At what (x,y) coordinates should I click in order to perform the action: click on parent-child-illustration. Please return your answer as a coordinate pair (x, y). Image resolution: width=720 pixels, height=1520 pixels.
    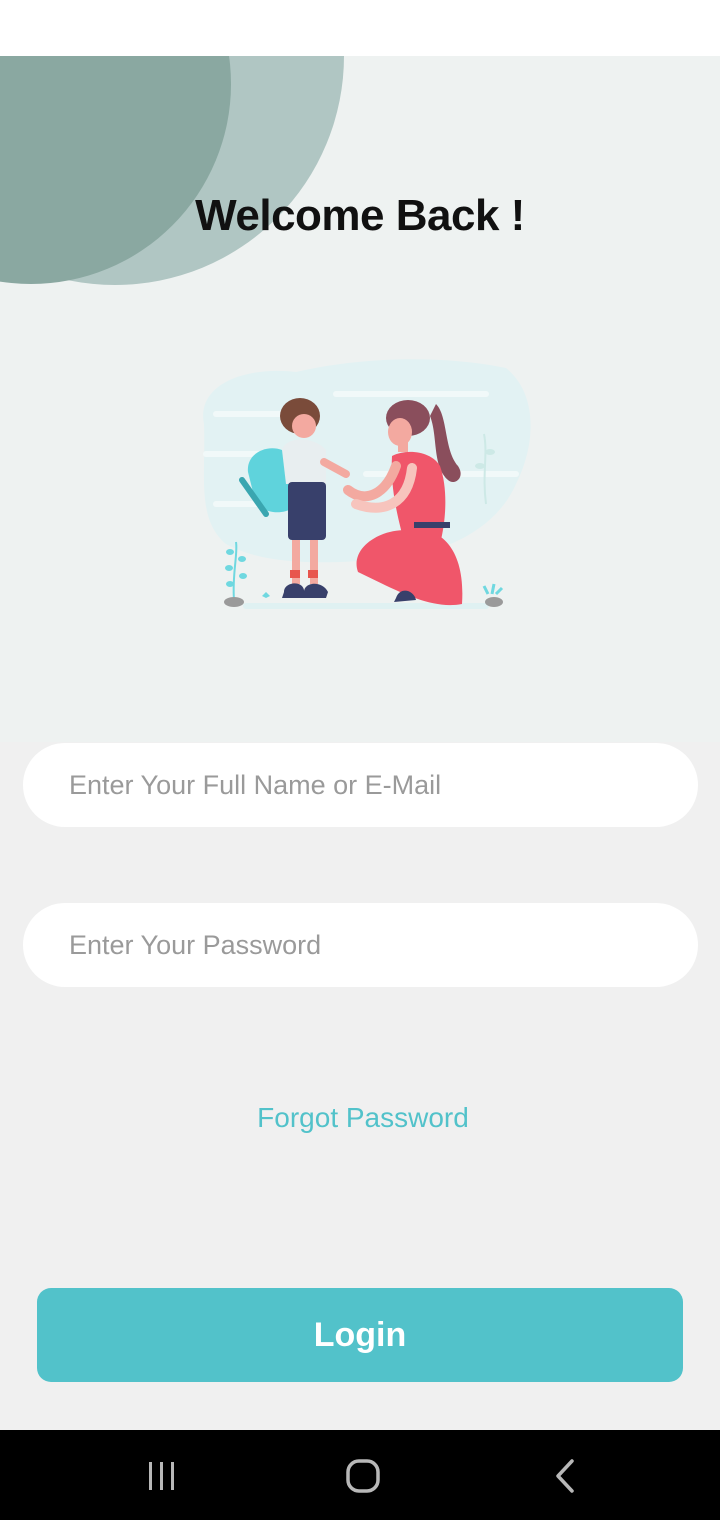
    Looking at the image, I should click on (367, 484).